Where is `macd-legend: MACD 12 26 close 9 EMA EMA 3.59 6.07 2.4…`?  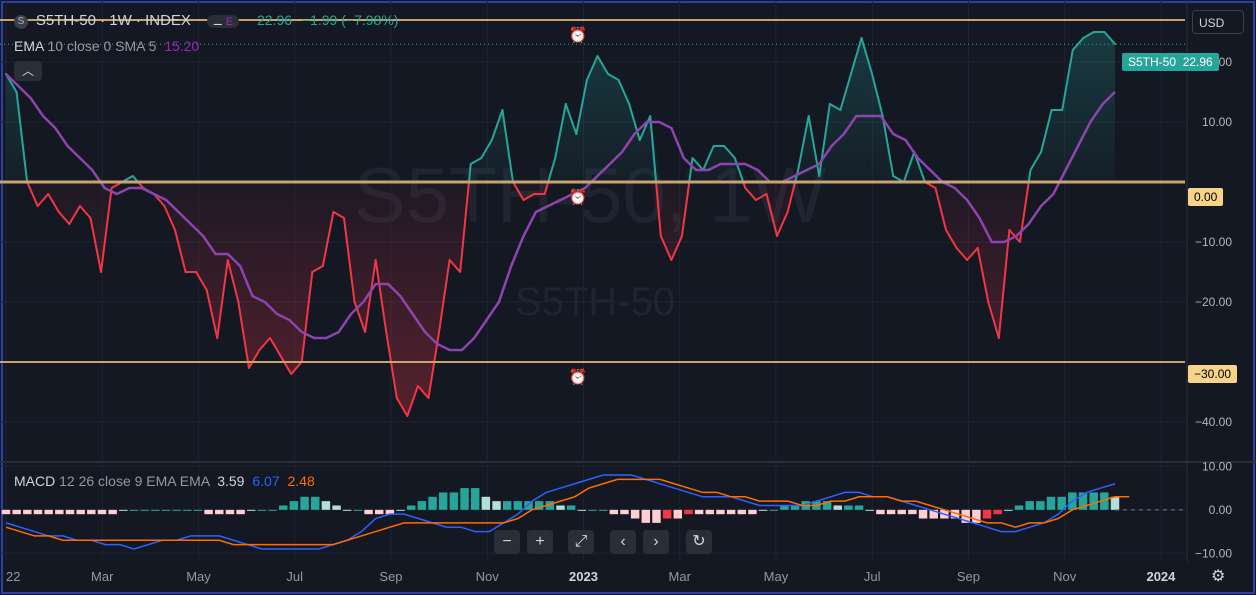
macd-legend: MACD 12 26 close 9 EMA EMA 3.59 6.07 2.4… is located at coordinates (164, 481).